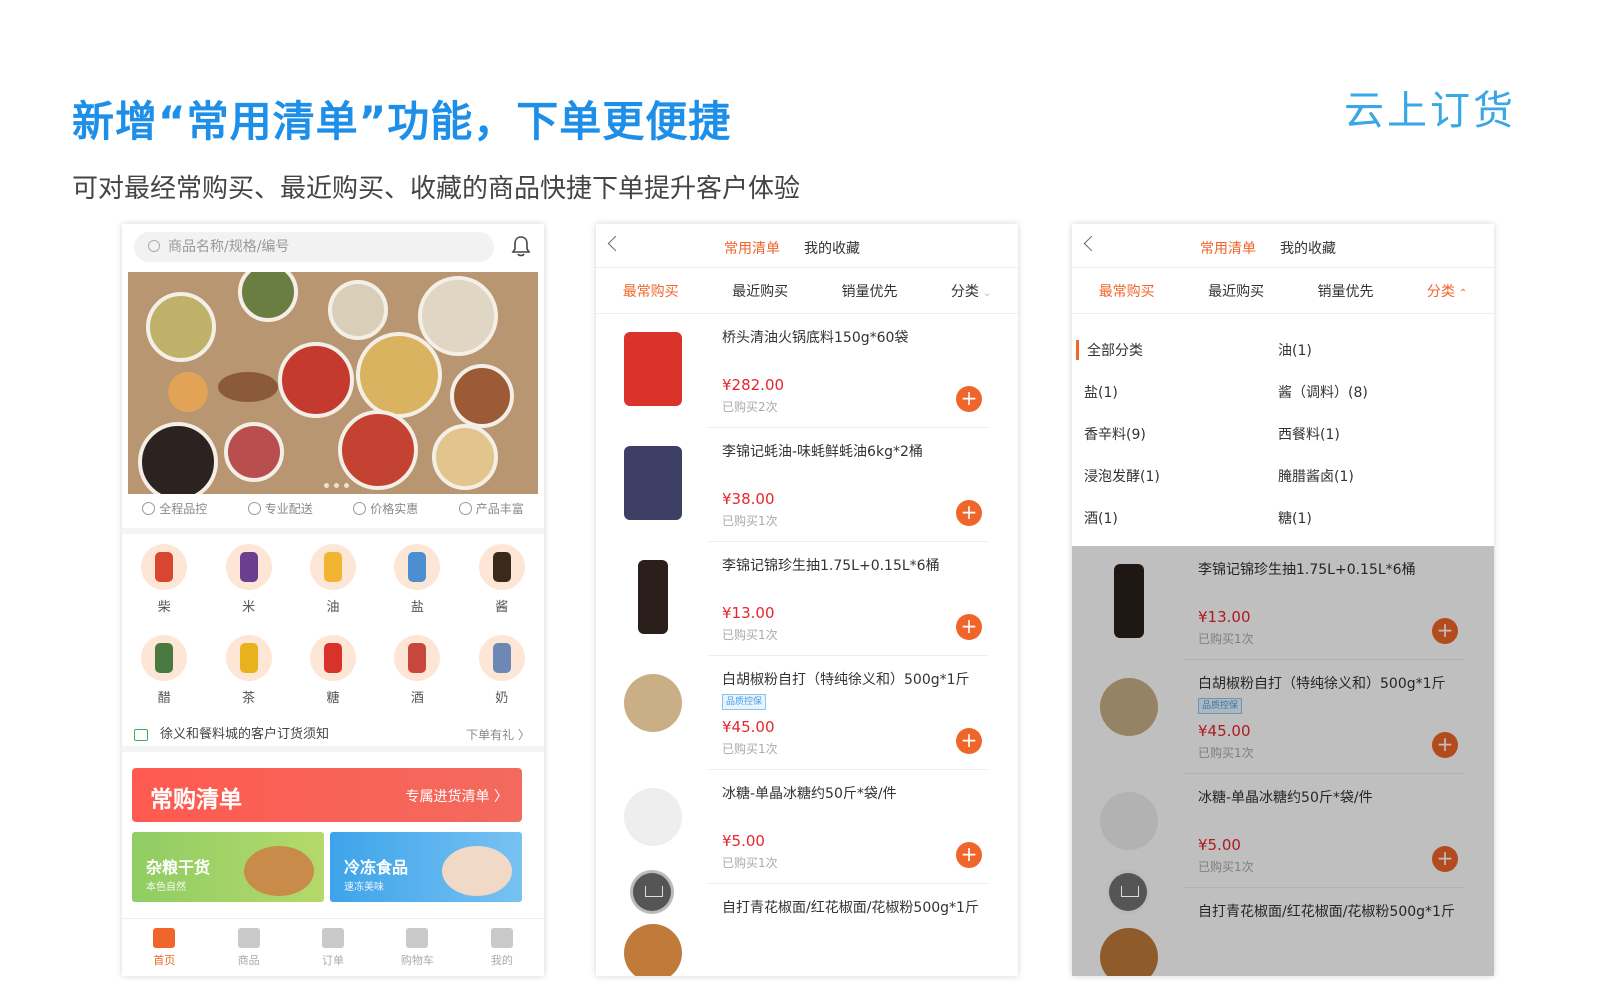 The width and height of the screenshot is (1600, 1000). Describe the element at coordinates (166, 887) in the screenshot. I see `tile-sub: 本色自然` at that location.